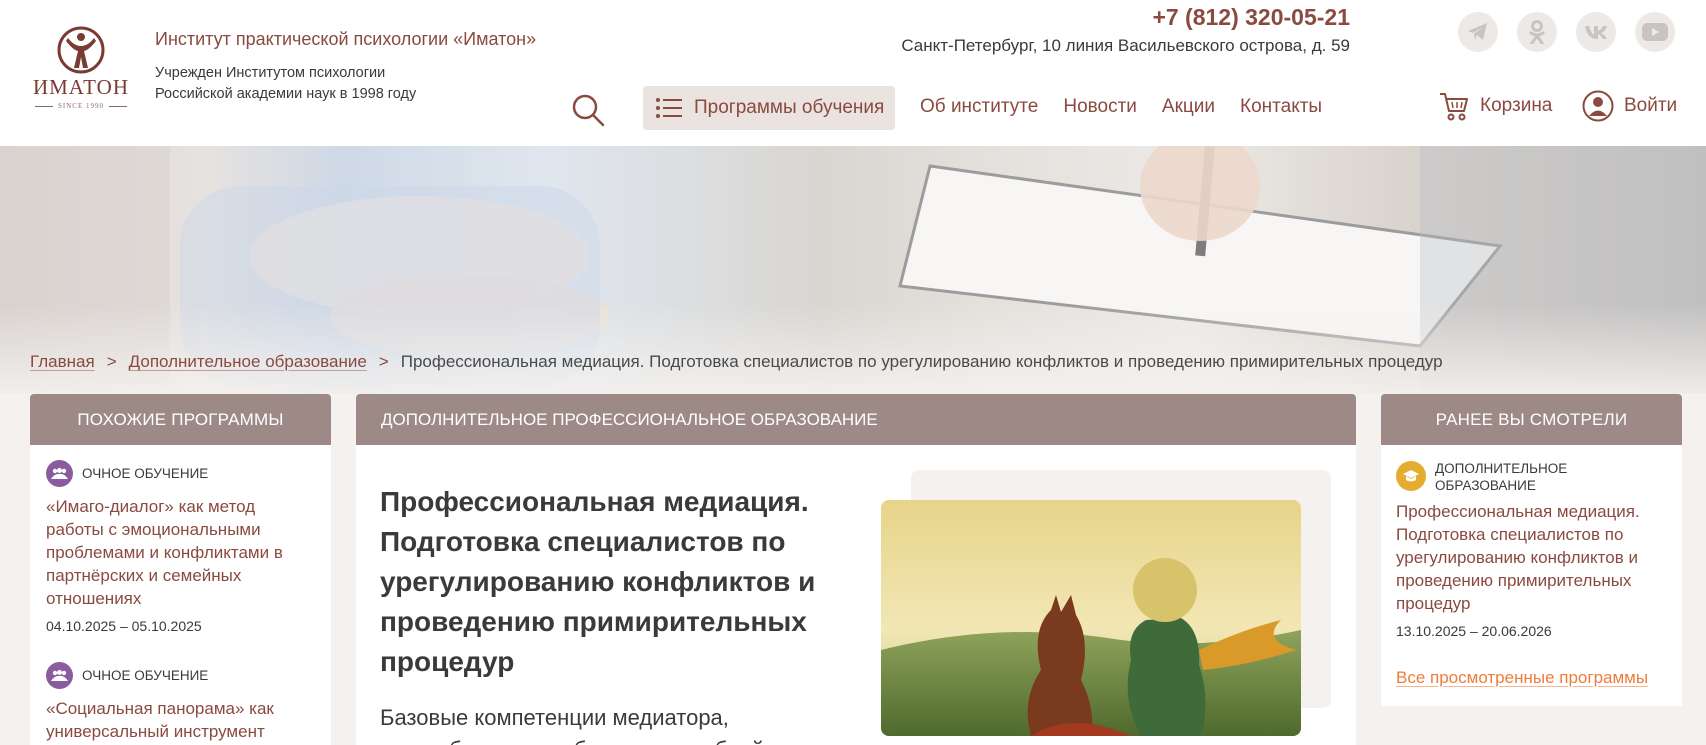 This screenshot has height=745, width=1706. I want to click on program-type: ДОПОЛНИТЕЛЬНОЕ ОБРАЗОВАНИЕ, so click(1532, 477).